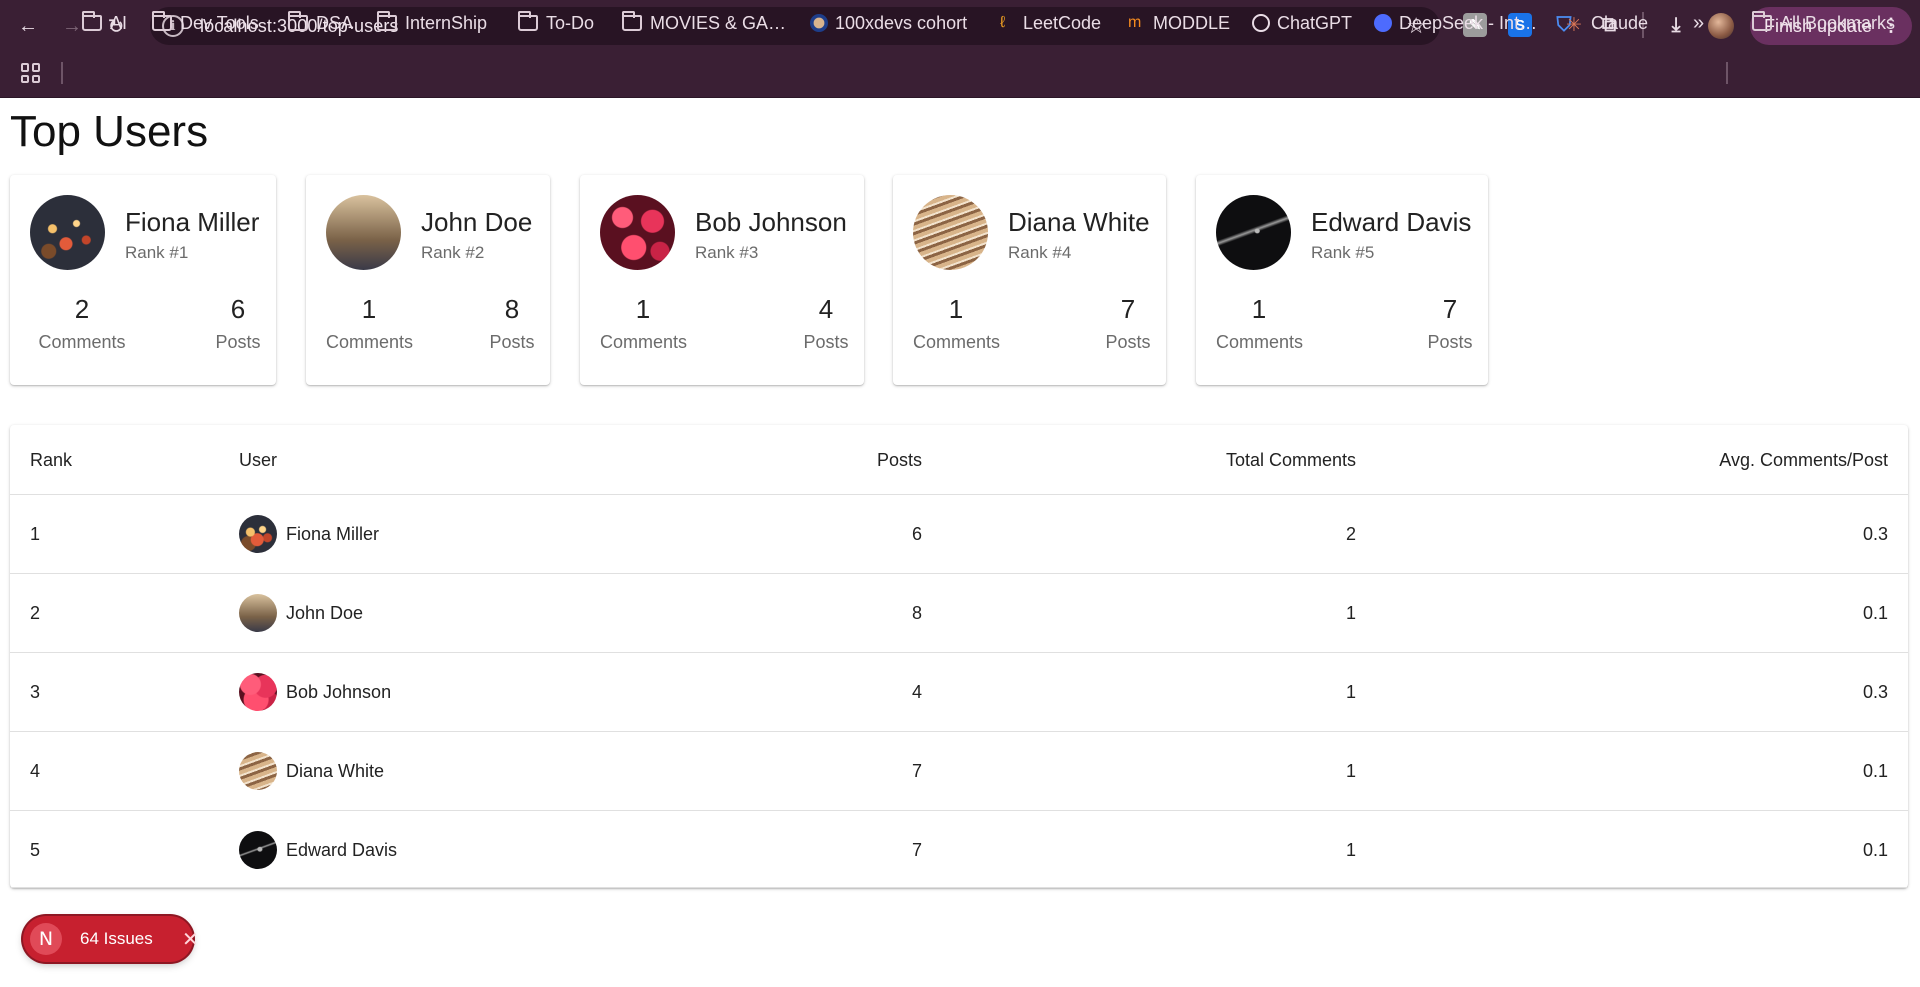 The width and height of the screenshot is (1920, 987). I want to click on apps-grid-icon, so click(31, 73).